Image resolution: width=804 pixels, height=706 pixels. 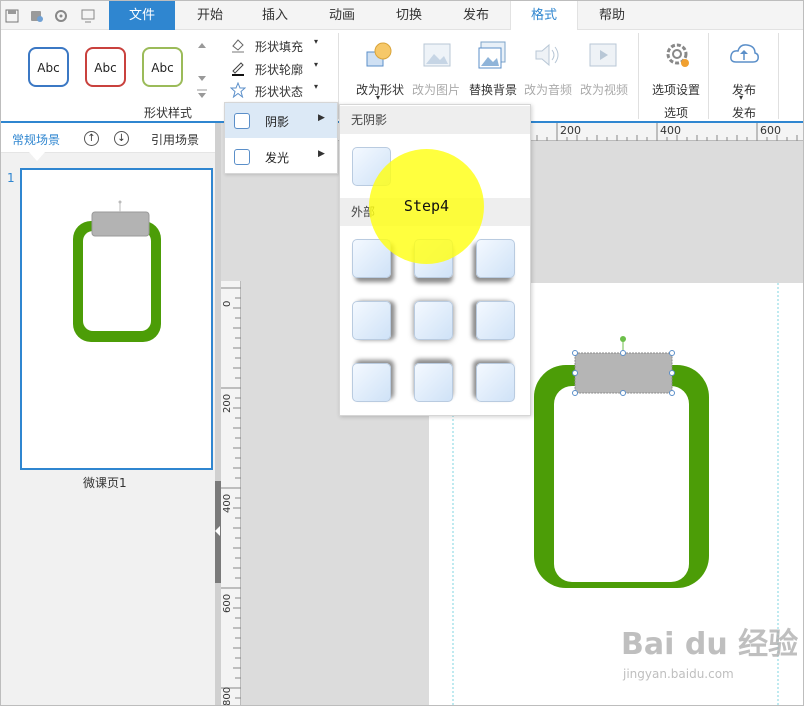 I want to click on screen-icon, so click(x=88, y=16).